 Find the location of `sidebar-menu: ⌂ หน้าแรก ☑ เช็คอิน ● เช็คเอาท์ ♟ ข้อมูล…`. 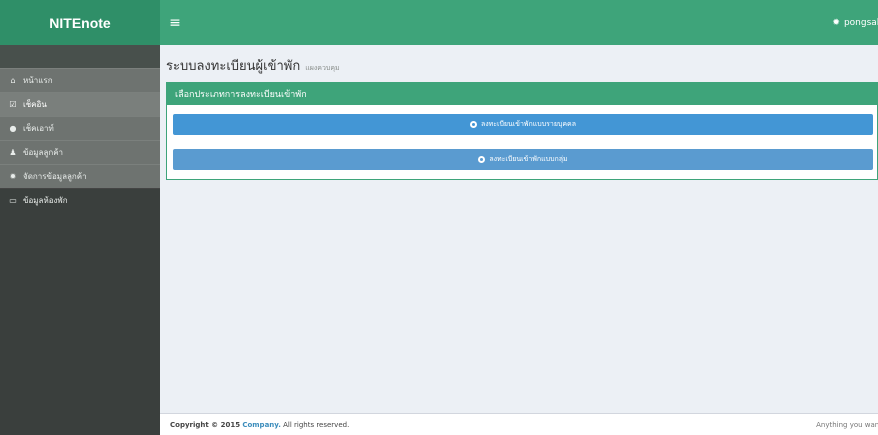

sidebar-menu: ⌂ หน้าแรก ☑ เช็คอิน ● เช็คเอาท์ ♟ ข้อมูล… is located at coordinates (80, 140).